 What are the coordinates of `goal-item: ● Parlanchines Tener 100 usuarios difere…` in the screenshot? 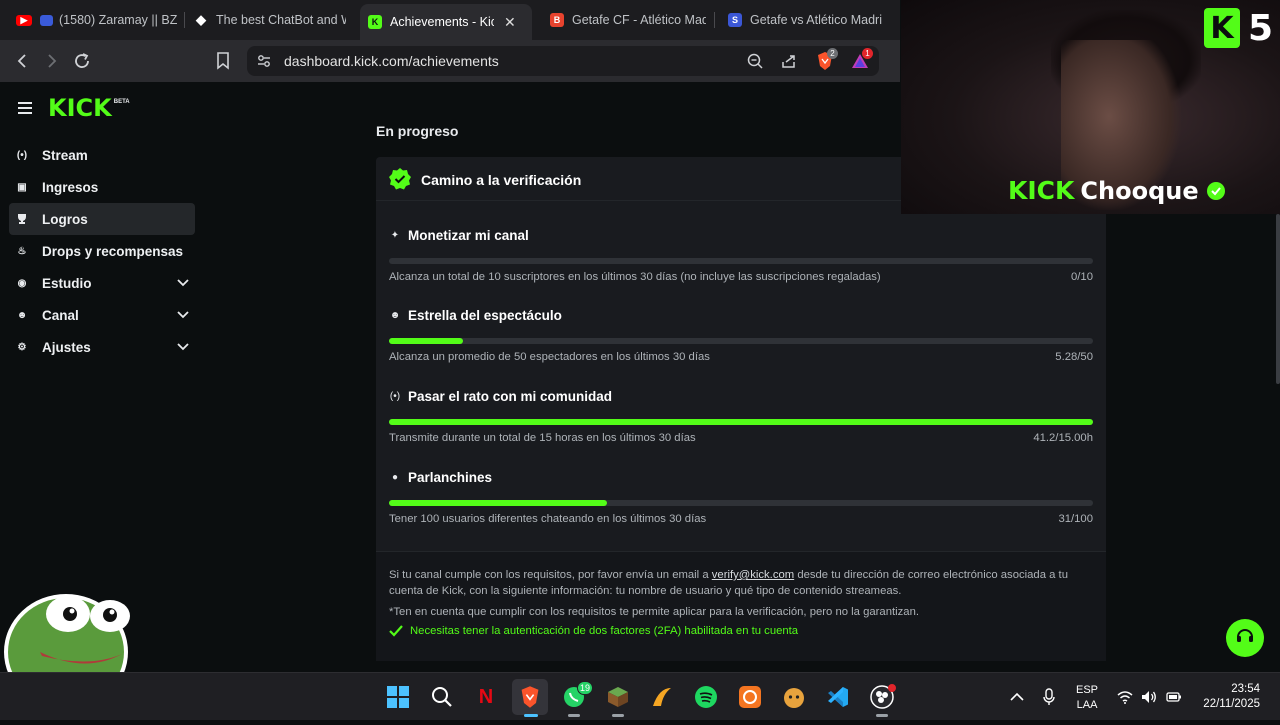 It's located at (741, 505).